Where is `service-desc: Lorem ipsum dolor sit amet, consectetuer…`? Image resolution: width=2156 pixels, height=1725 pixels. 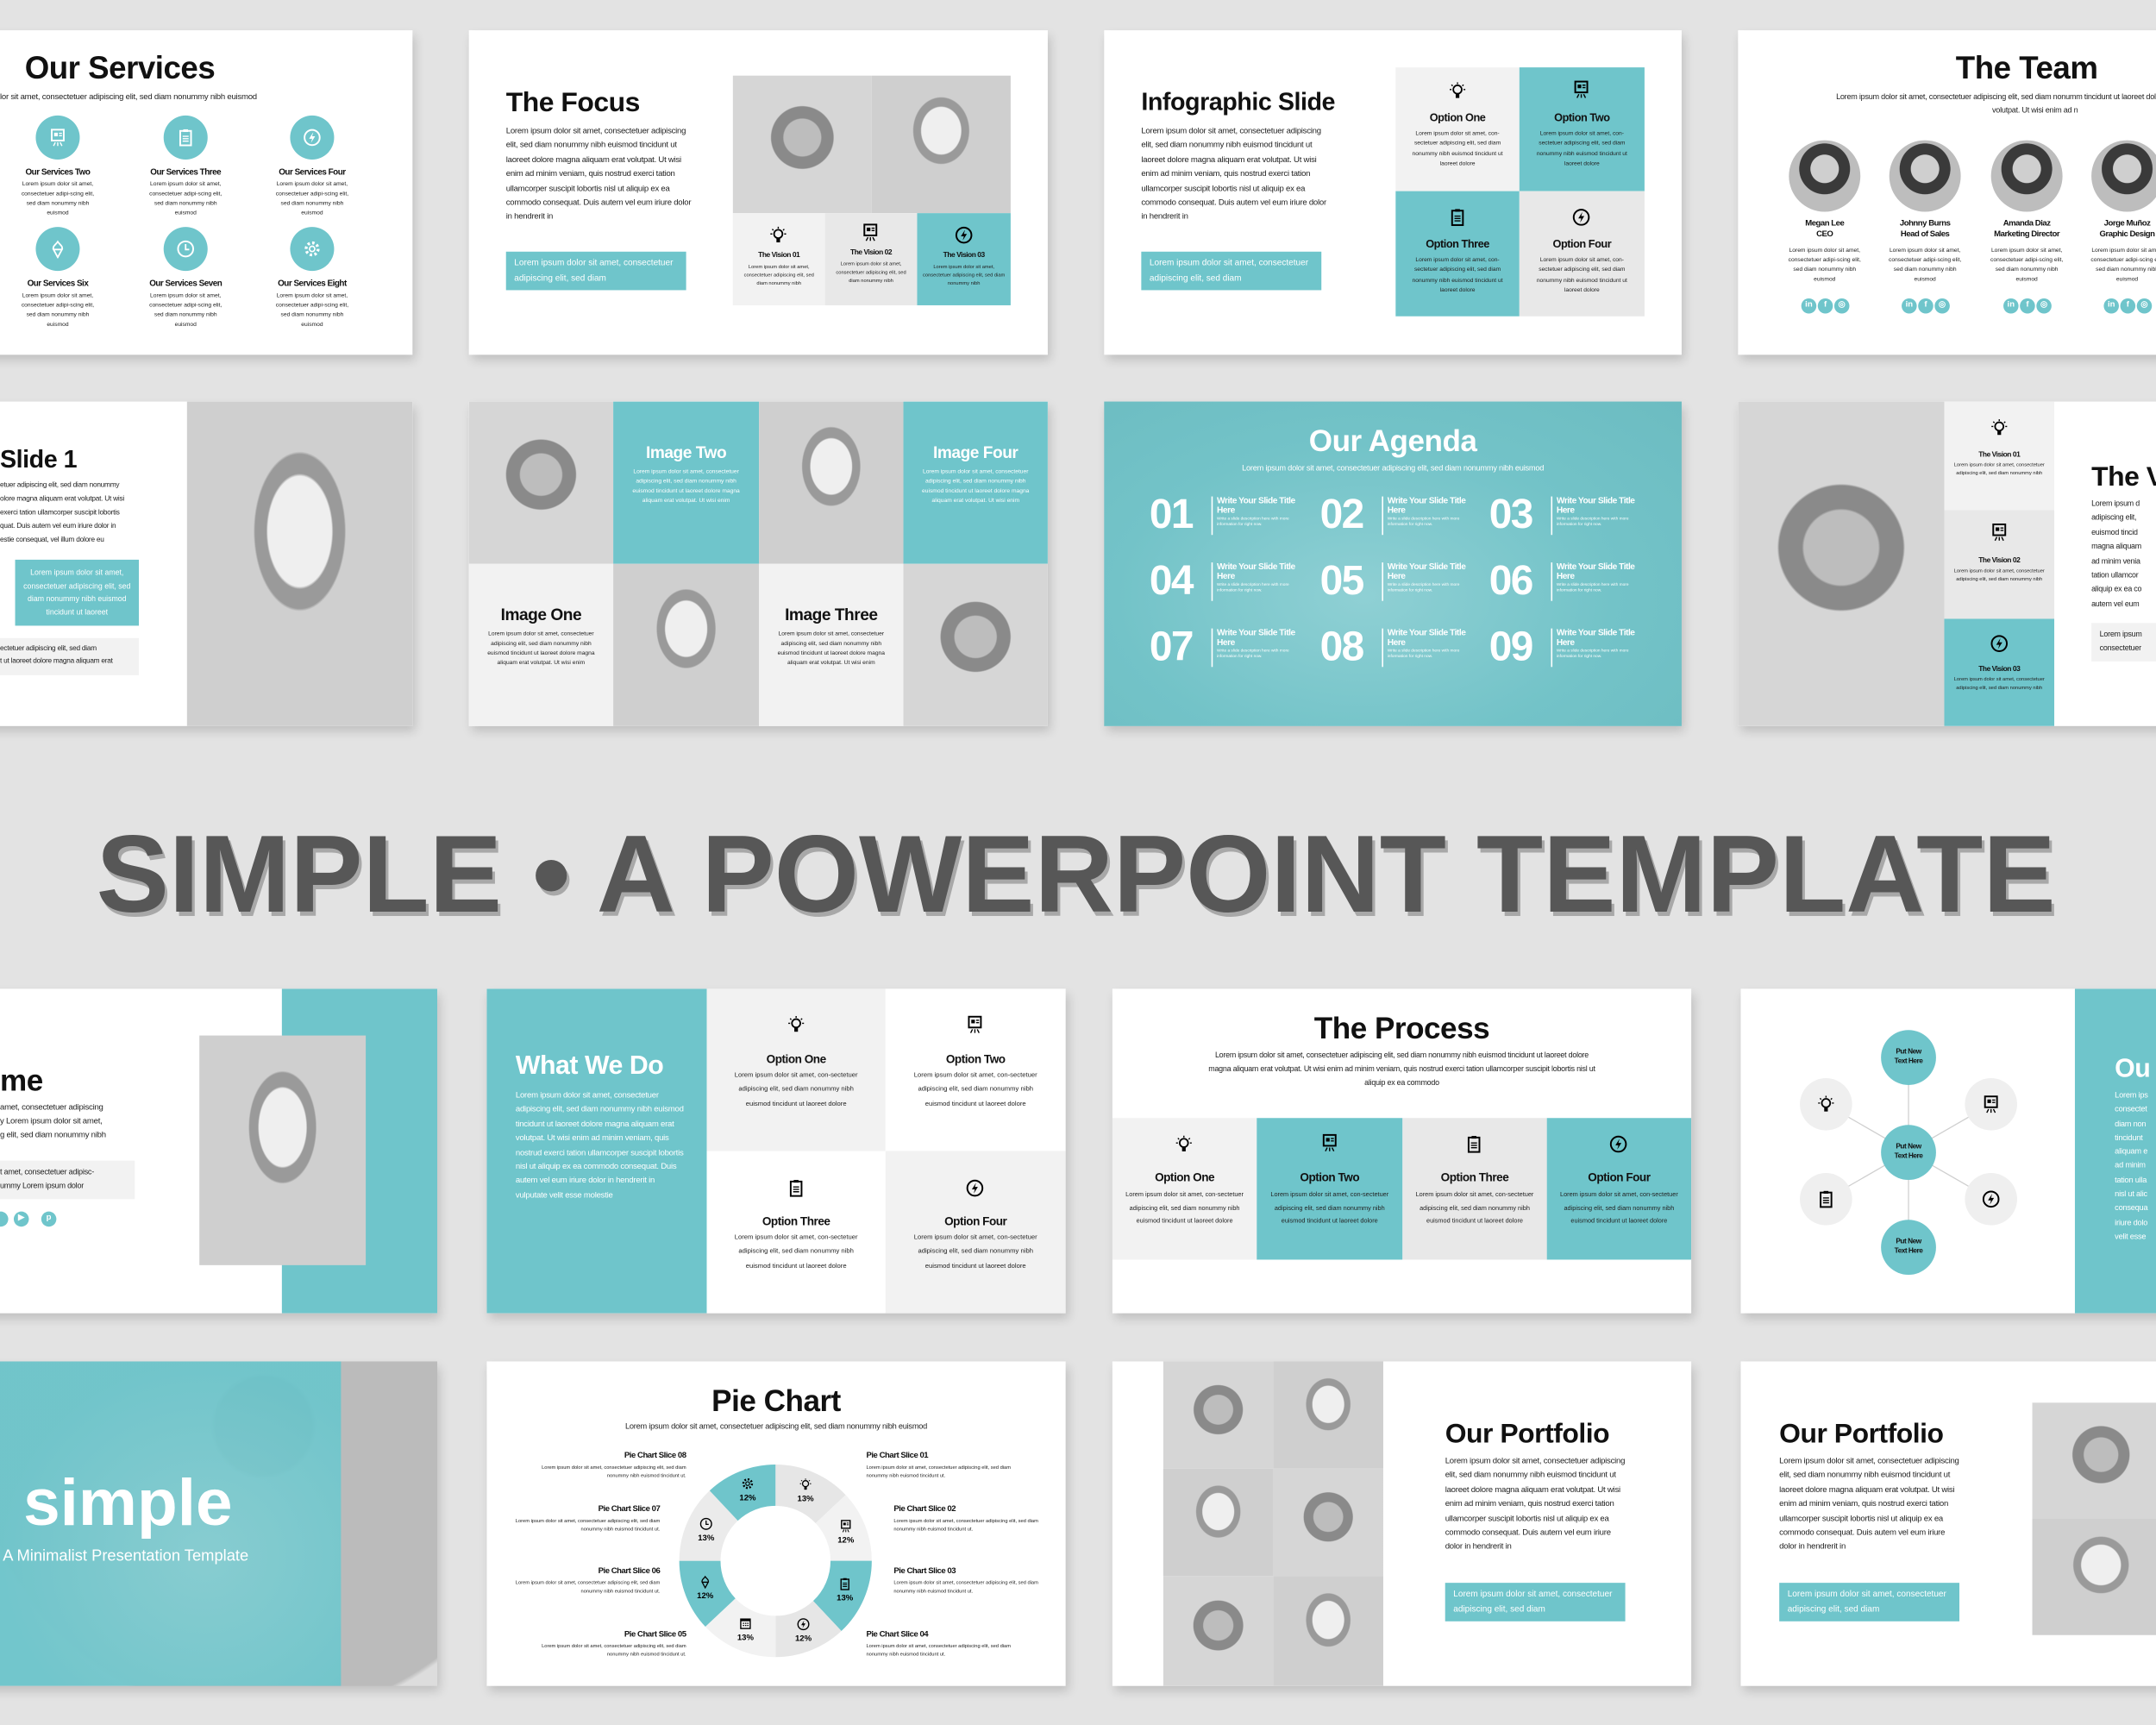
service-desc: Lorem ipsum dolor sit amet, consectetuer… is located at coordinates (58, 197).